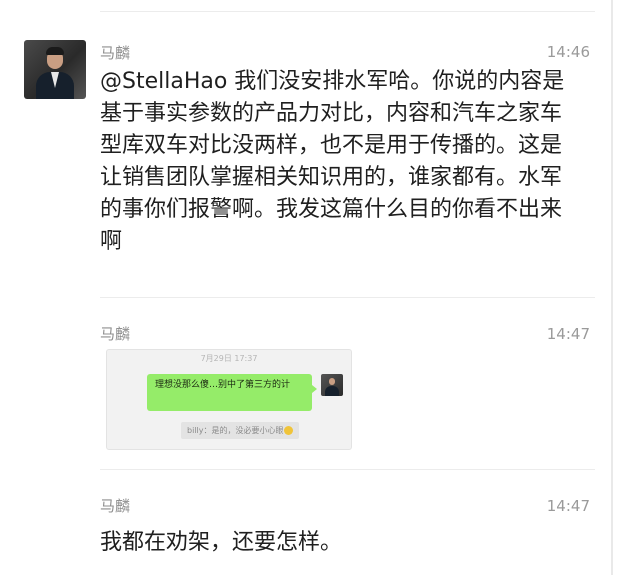 Image resolution: width=623 pixels, height=575 pixels. What do you see at coordinates (332, 385) in the screenshot?
I see `screenshot-avatar` at bounding box center [332, 385].